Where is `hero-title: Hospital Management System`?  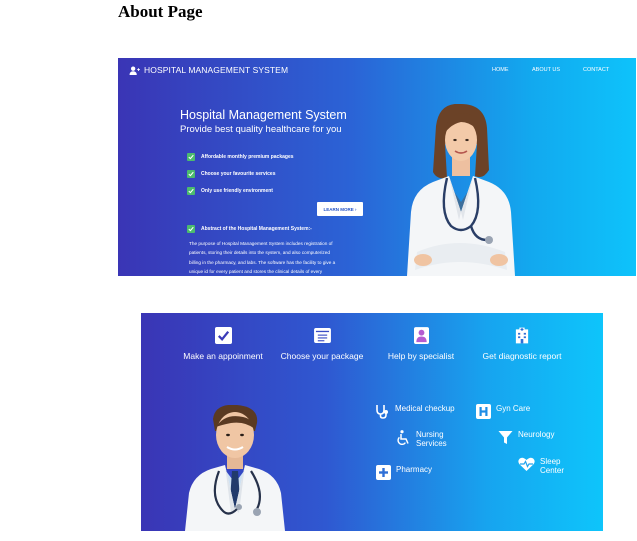
hero-title: Hospital Management System is located at coordinates (263, 115).